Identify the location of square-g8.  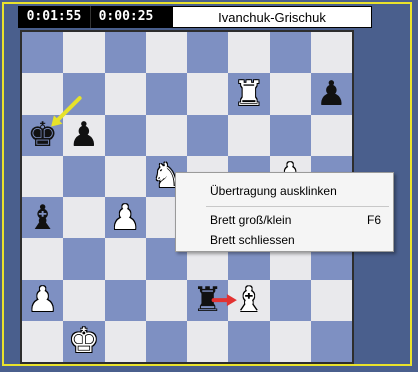
(290, 53).